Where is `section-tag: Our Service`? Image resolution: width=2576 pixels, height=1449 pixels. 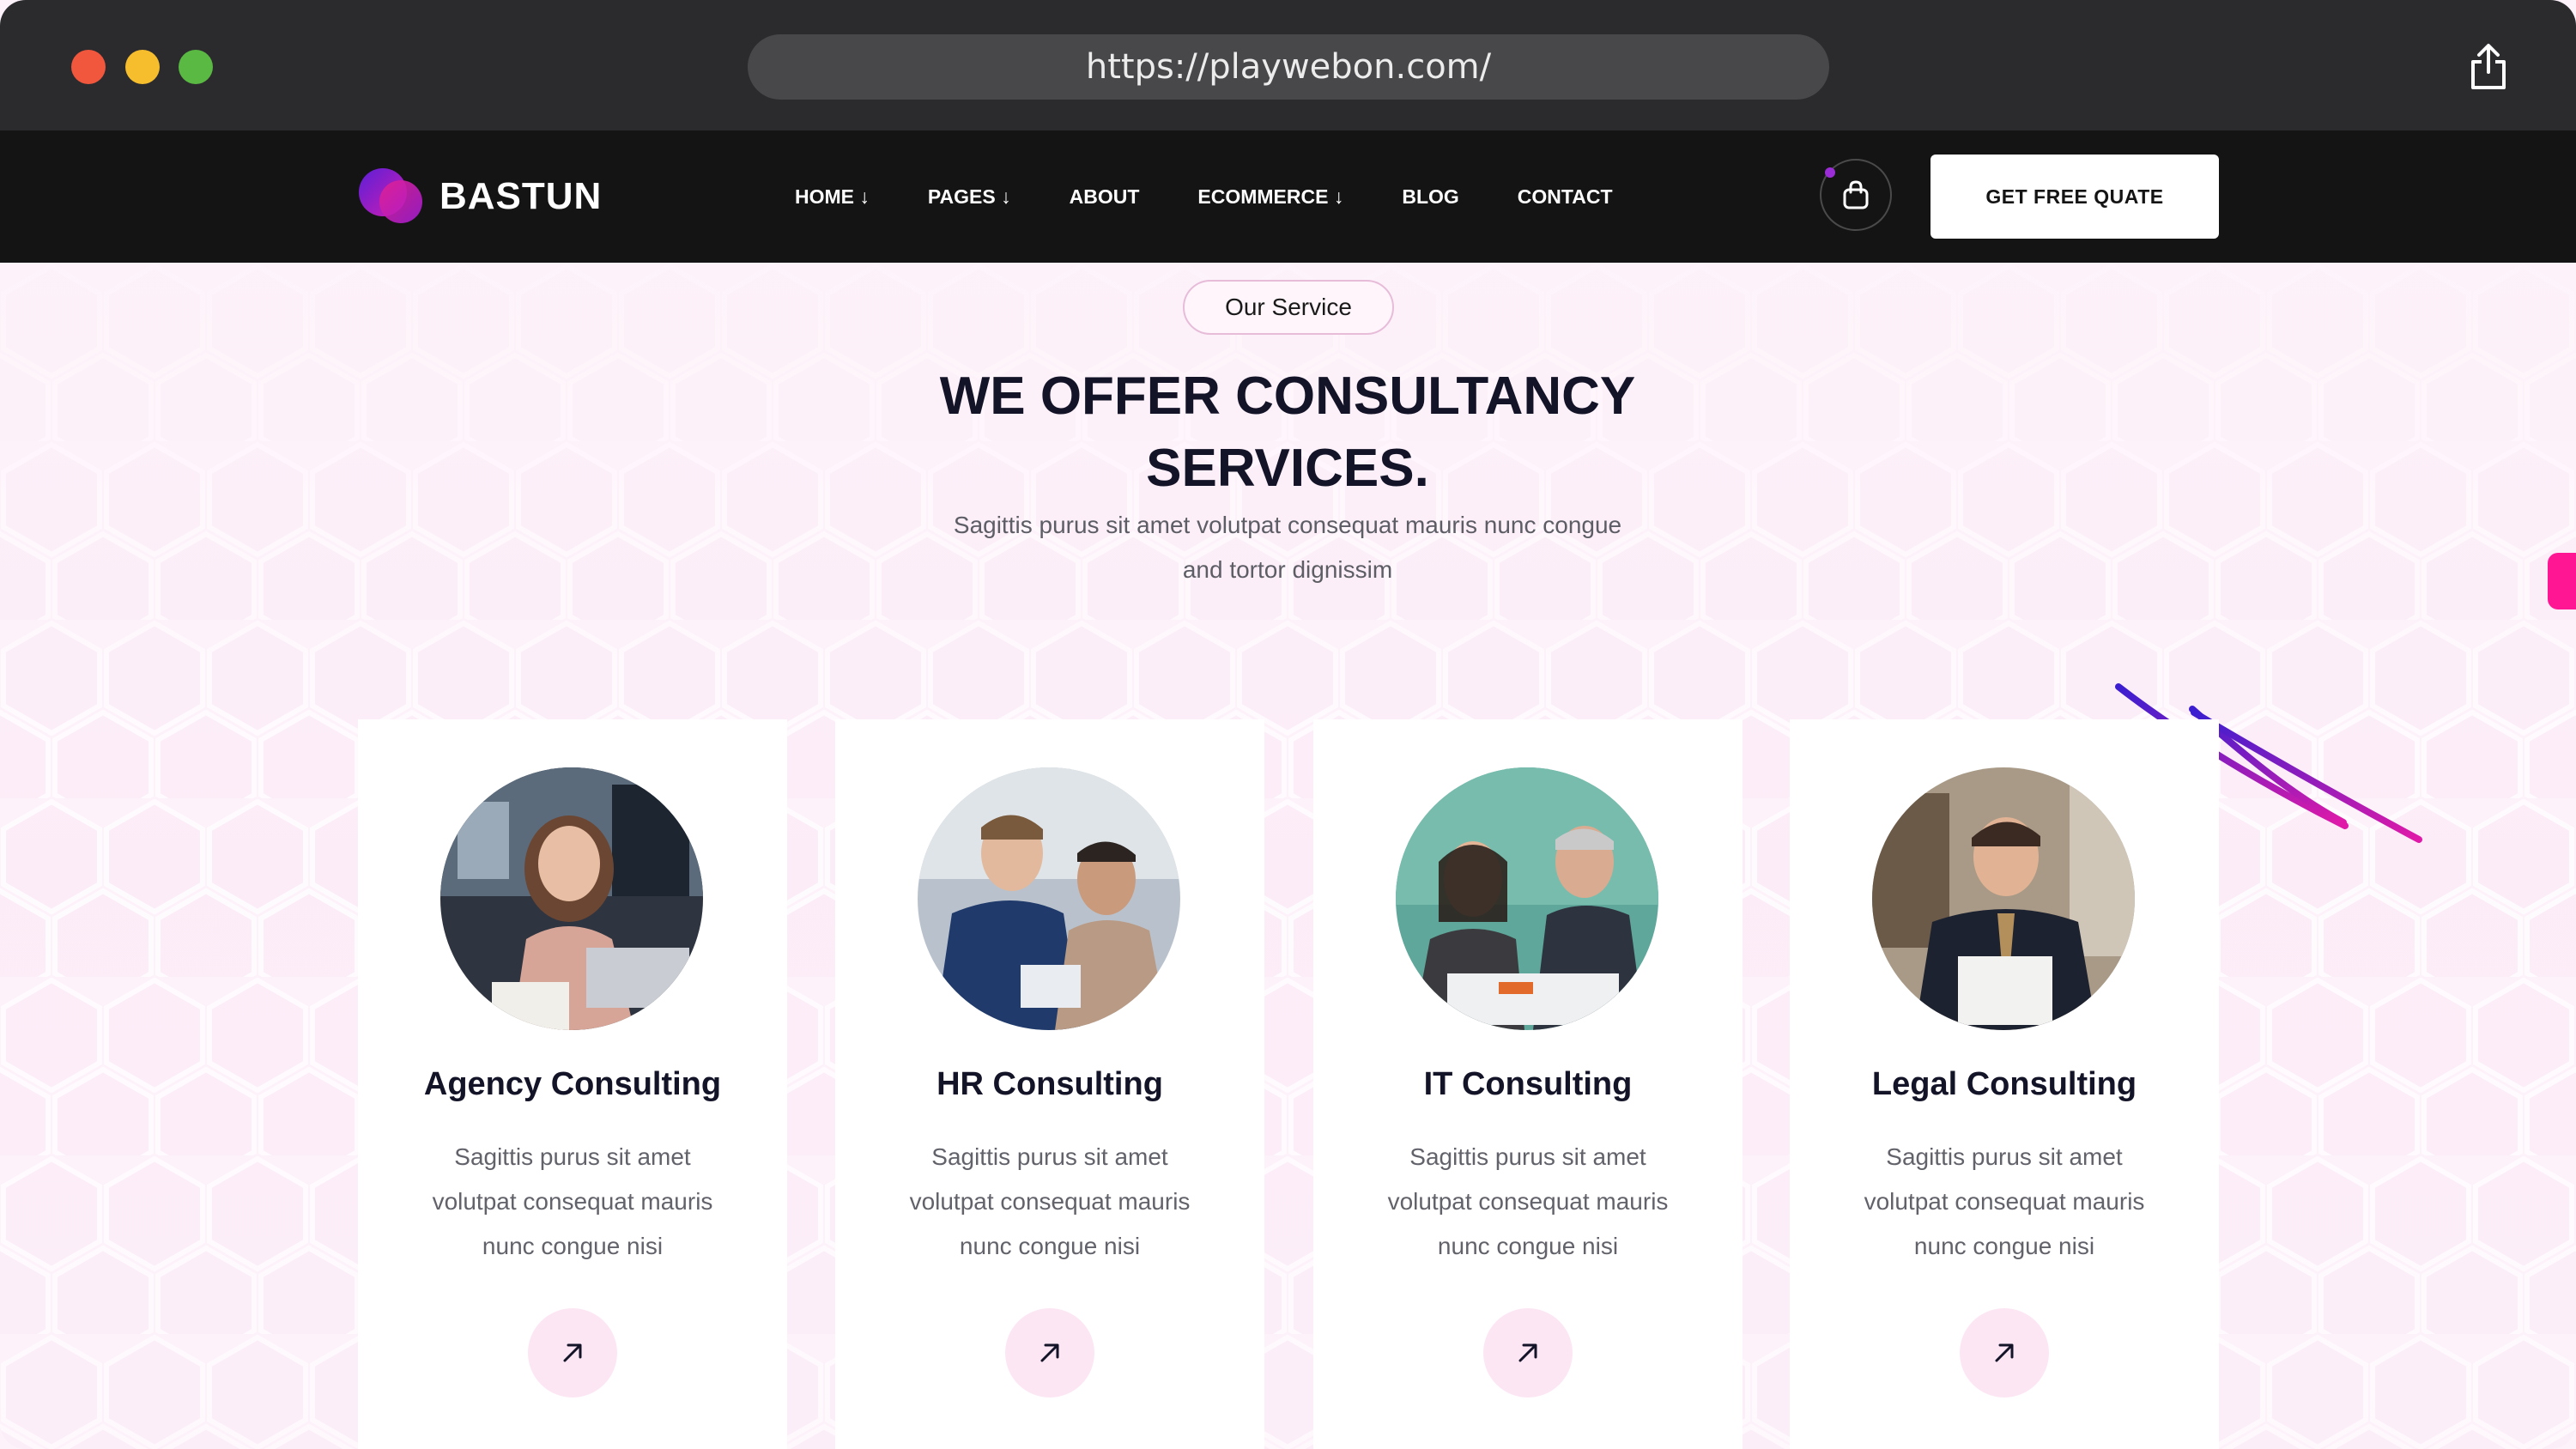 section-tag: Our Service is located at coordinates (1288, 307).